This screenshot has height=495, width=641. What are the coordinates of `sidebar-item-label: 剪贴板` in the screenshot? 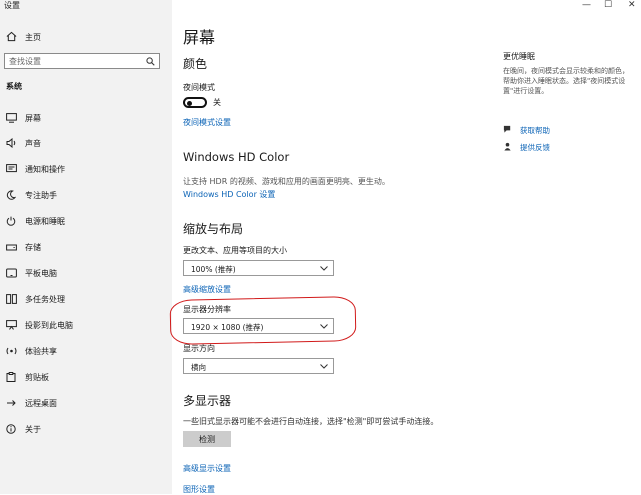 It's located at (37, 377).